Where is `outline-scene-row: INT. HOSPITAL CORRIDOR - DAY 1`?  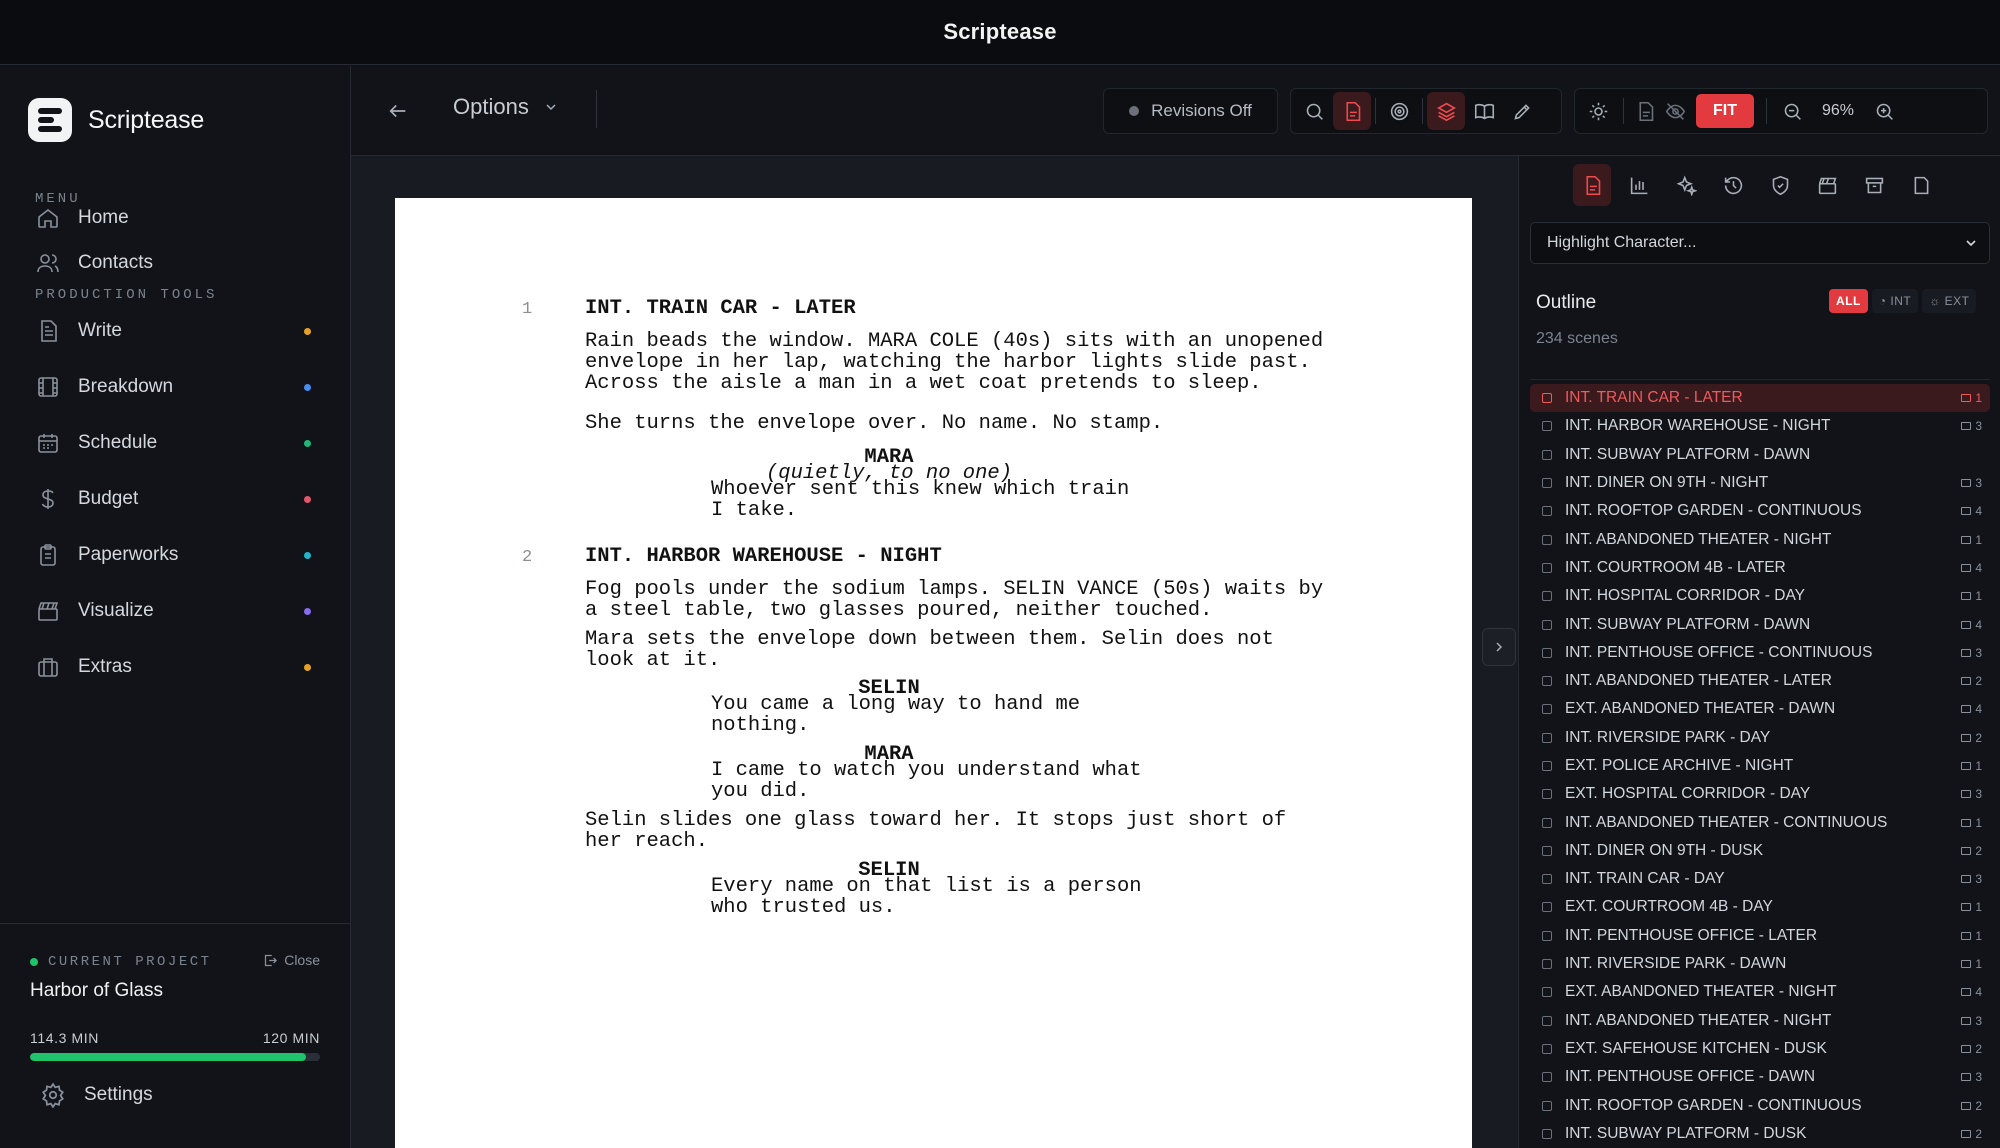 outline-scene-row: INT. HOSPITAL CORRIDOR - DAY 1 is located at coordinates (1760, 596).